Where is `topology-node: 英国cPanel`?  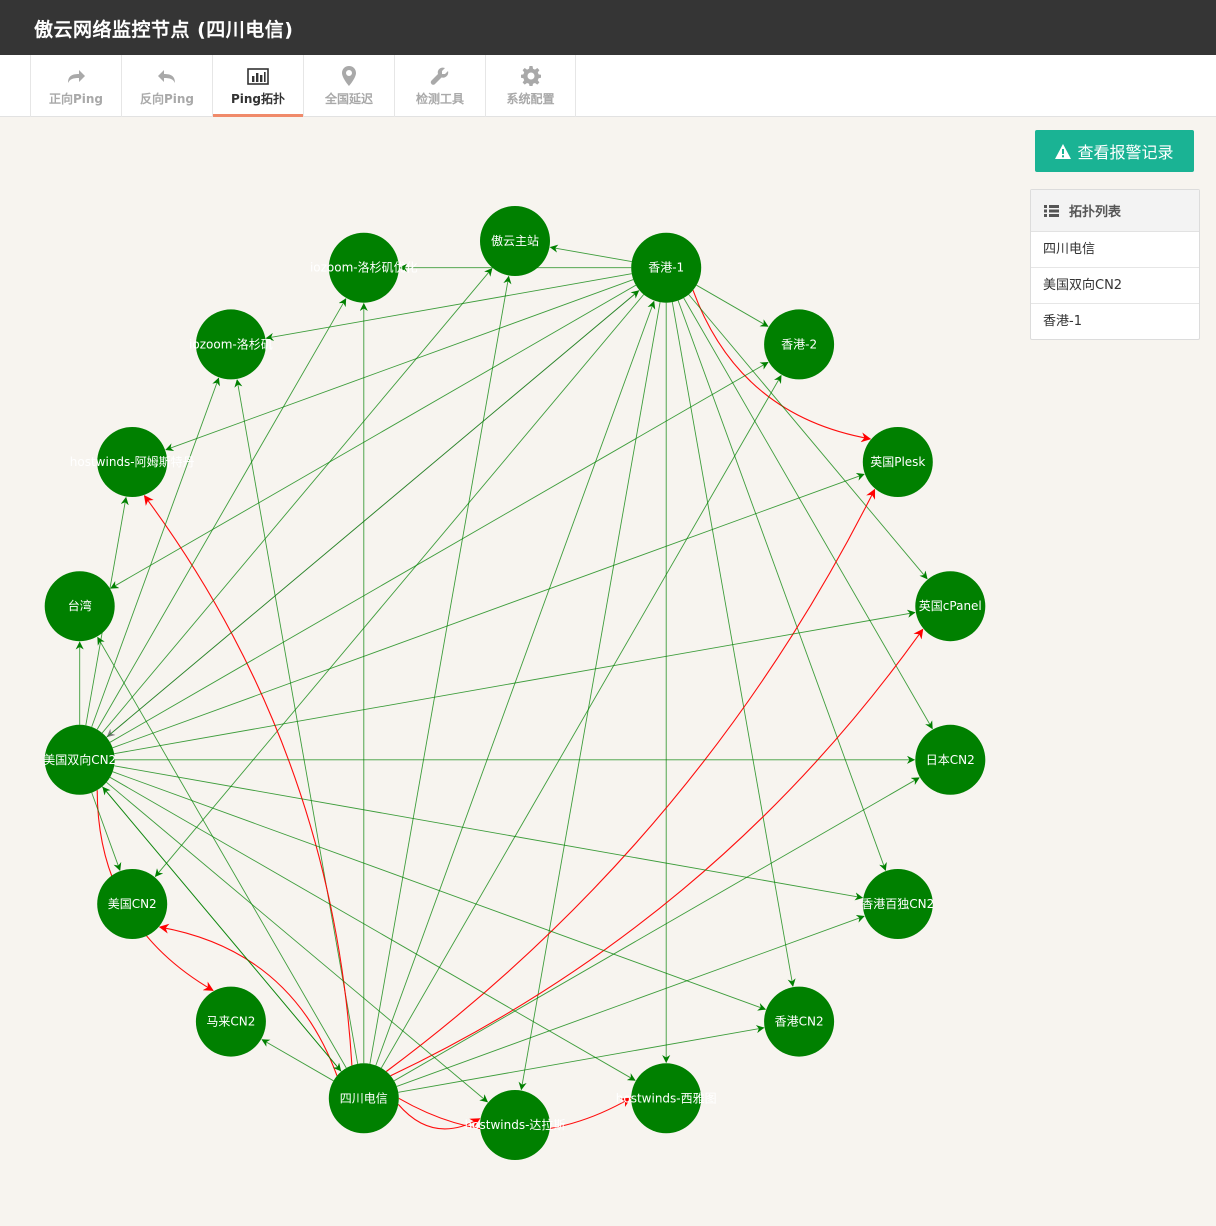 topology-node: 英国cPanel is located at coordinates (950, 606).